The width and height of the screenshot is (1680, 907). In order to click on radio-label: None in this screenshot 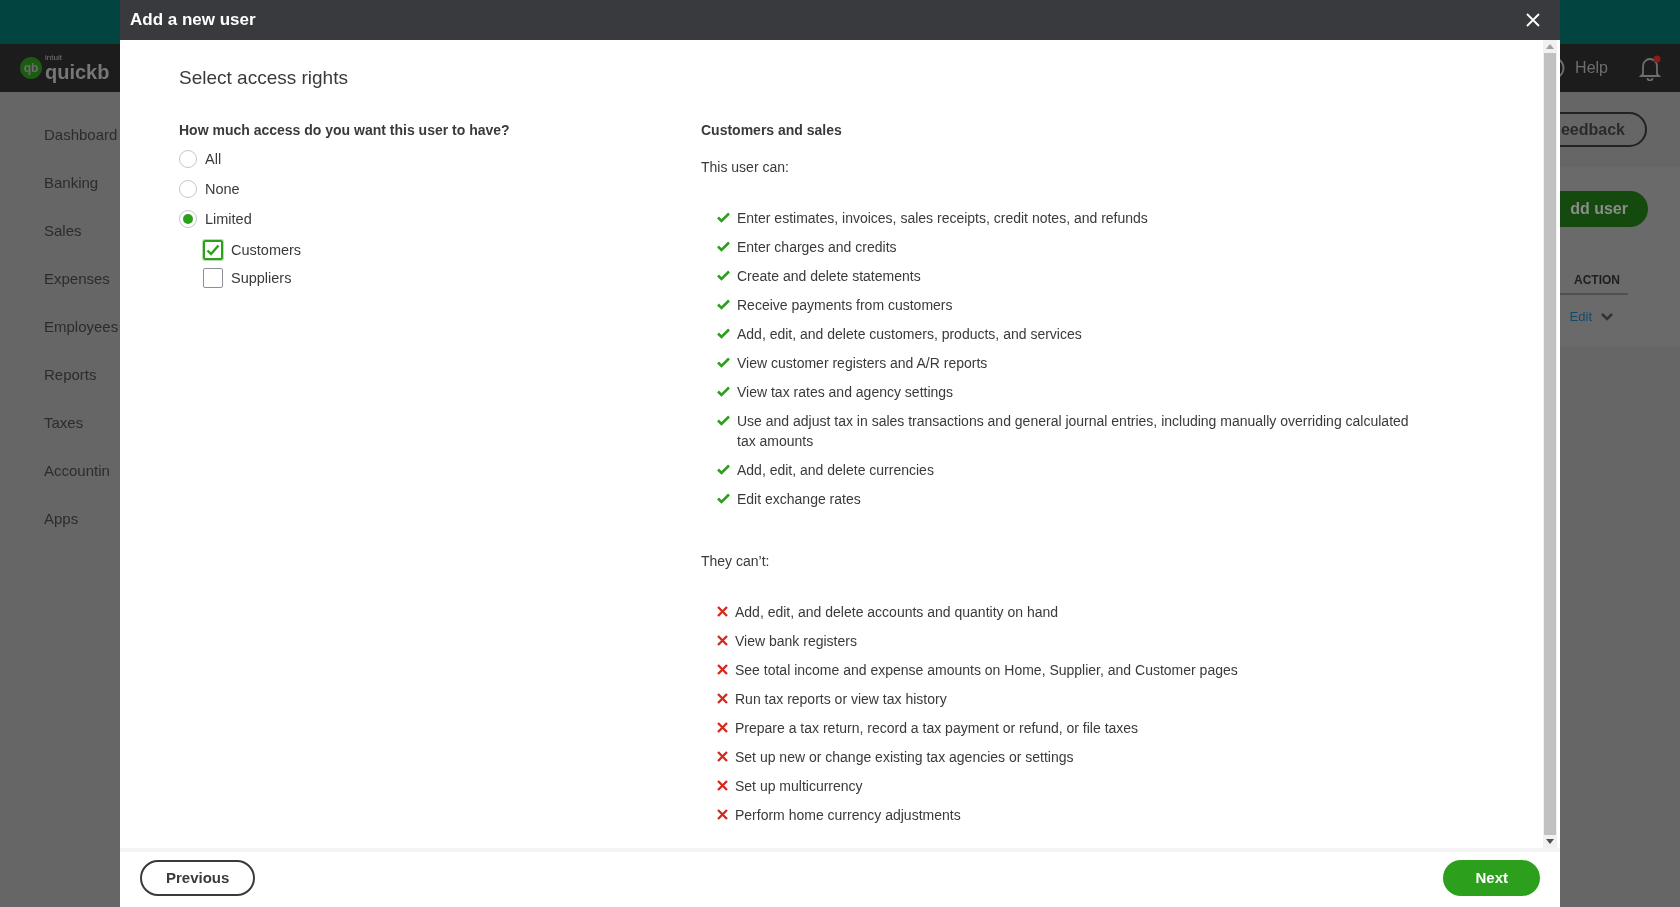, I will do `click(222, 189)`.